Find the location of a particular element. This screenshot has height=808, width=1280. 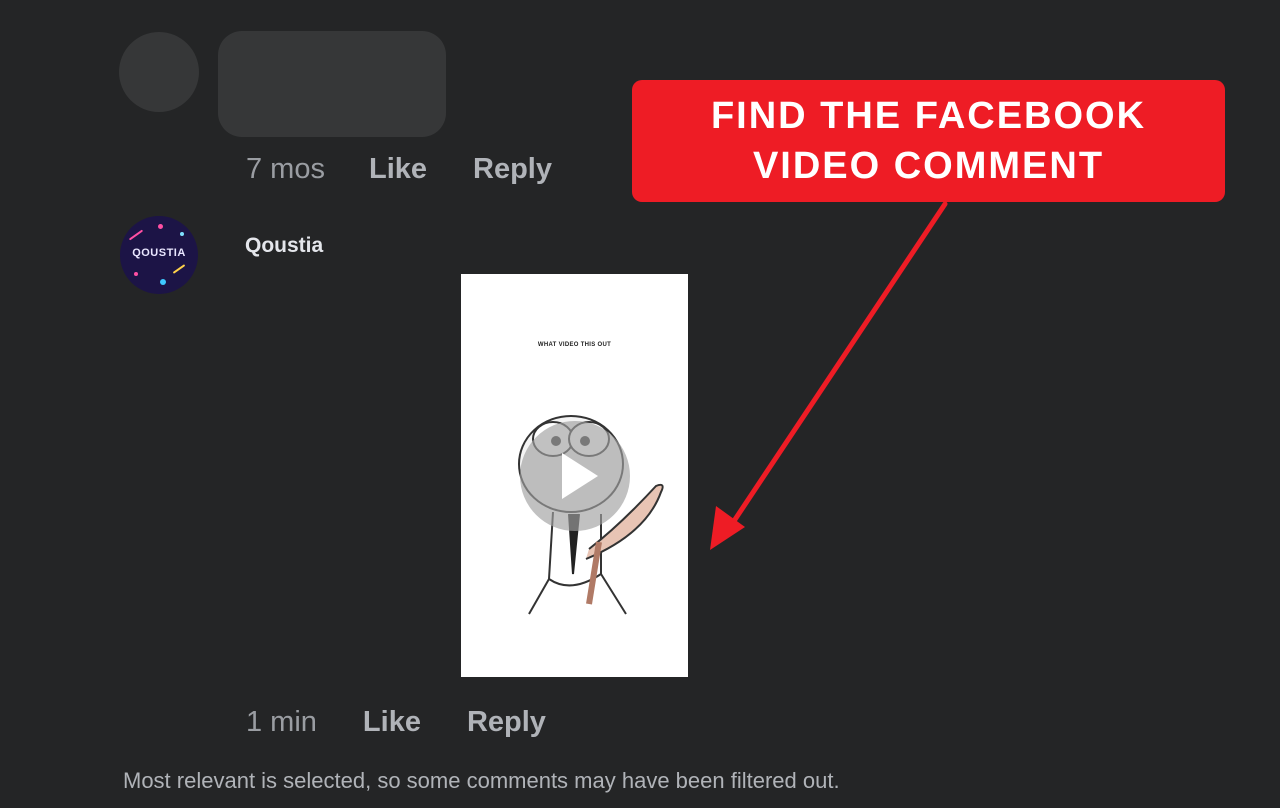

arrow-annotation is located at coordinates (829, 375).